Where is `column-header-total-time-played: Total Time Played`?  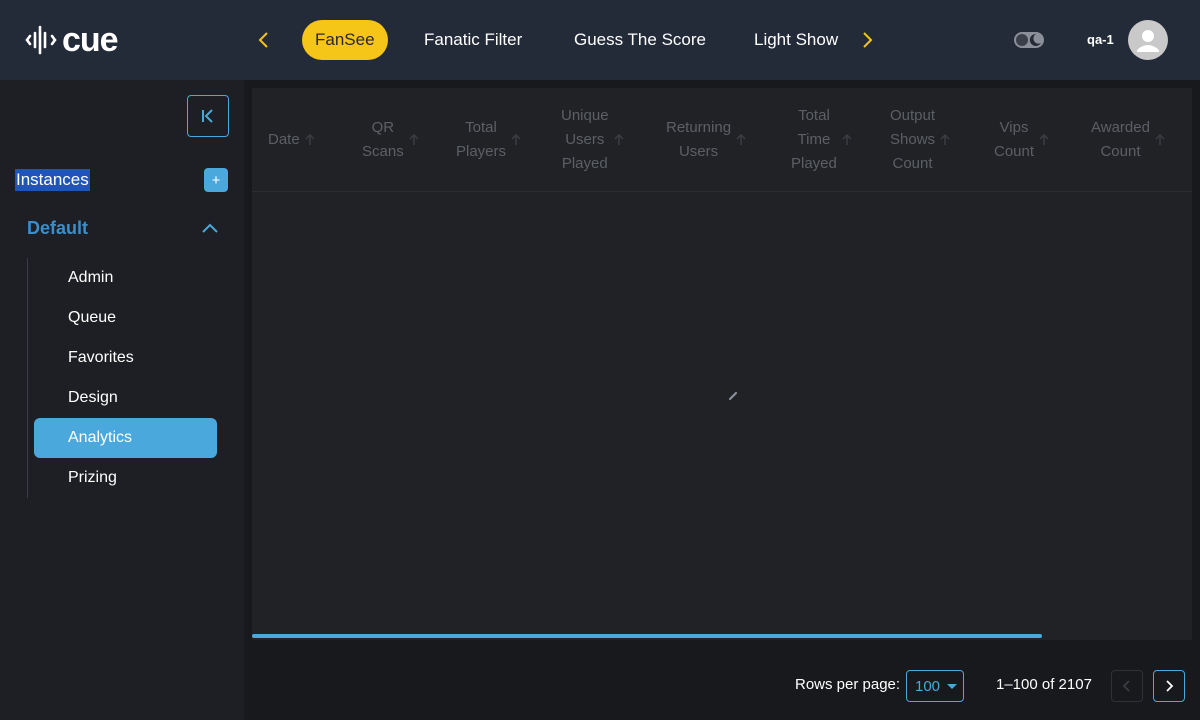
column-header-total-time-played: Total Time Played is located at coordinates (822, 140).